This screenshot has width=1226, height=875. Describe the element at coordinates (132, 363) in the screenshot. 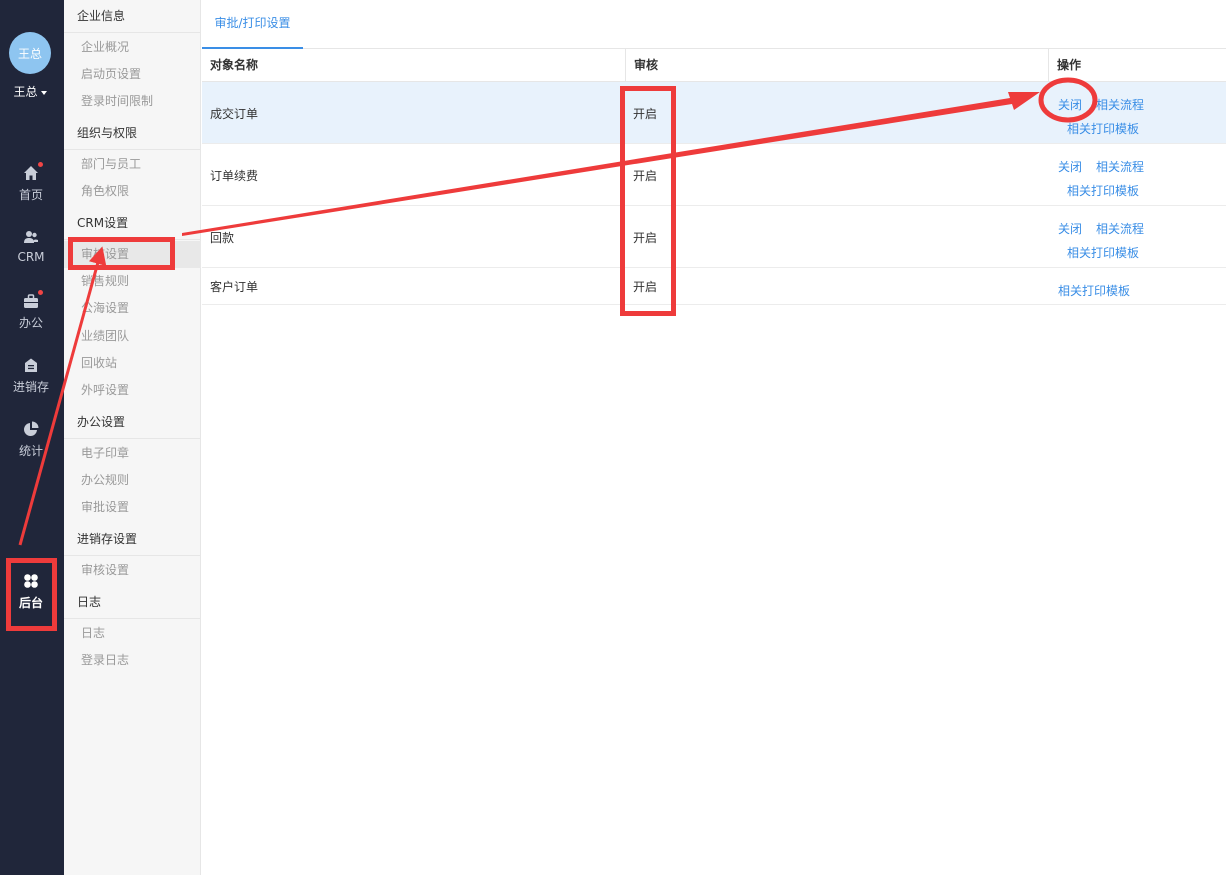

I see `sidebar-item-recycle-bin: 回收站` at that location.